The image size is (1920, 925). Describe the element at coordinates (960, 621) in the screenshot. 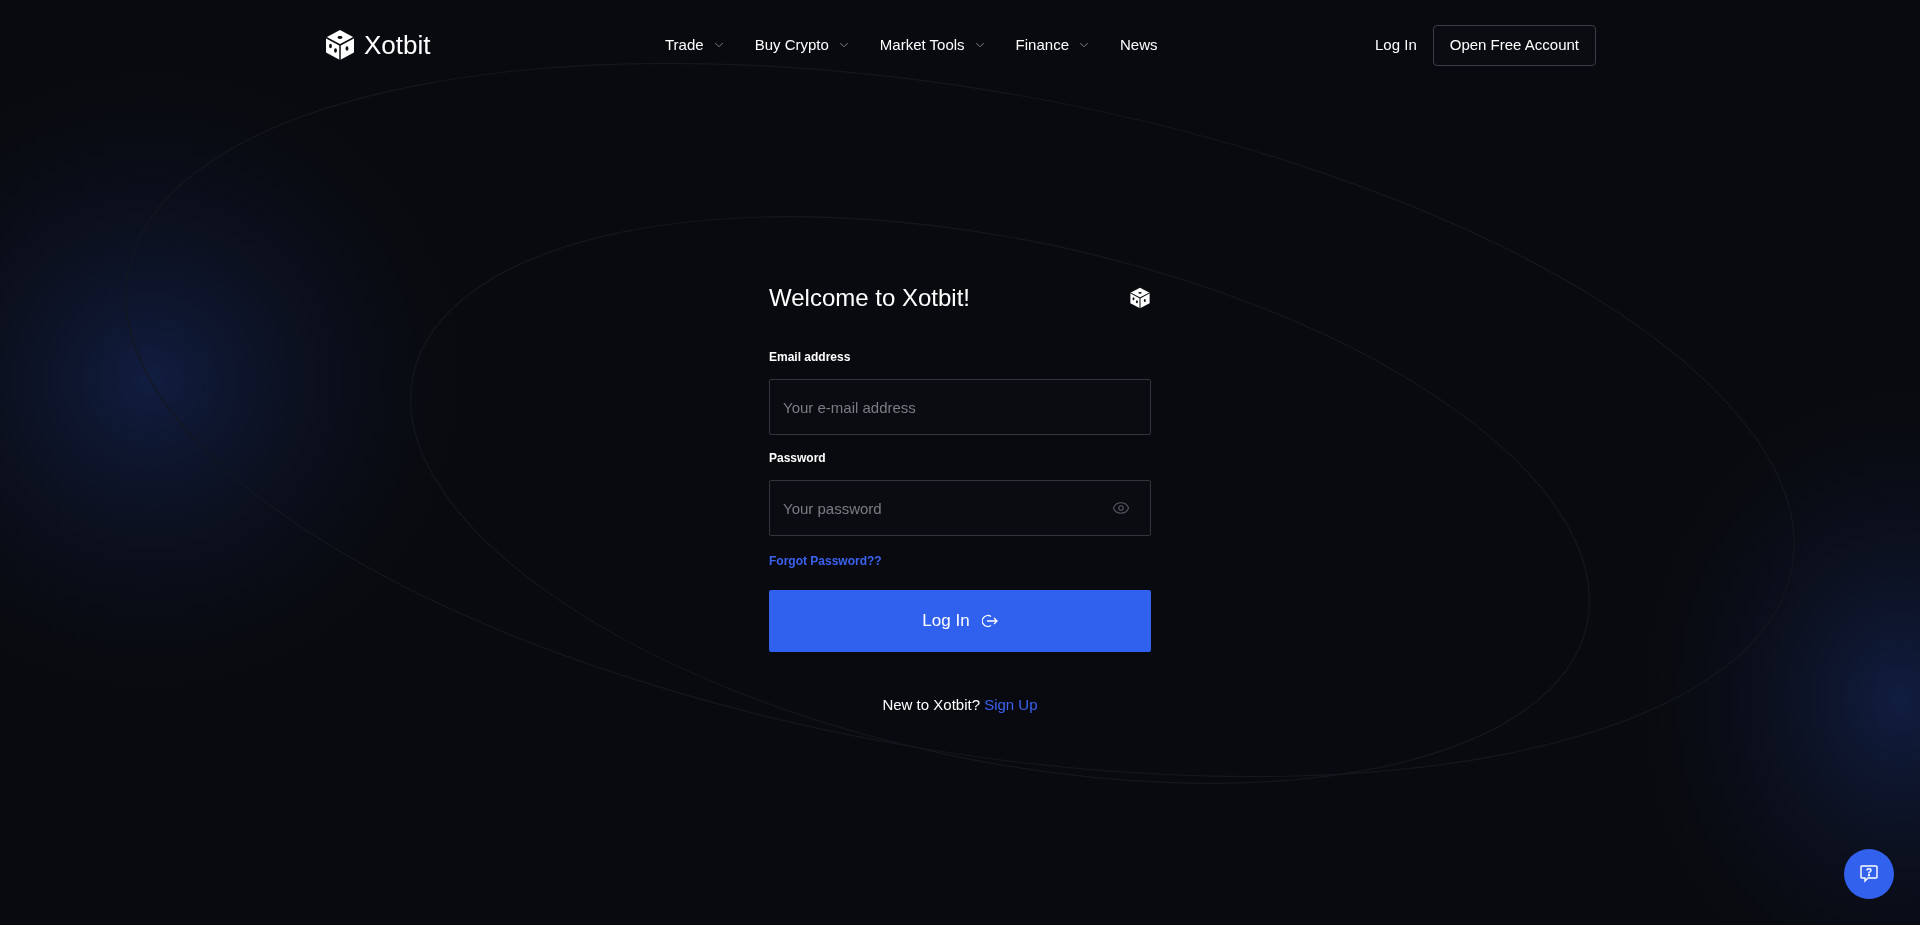

I see `login-button: Log In` at that location.